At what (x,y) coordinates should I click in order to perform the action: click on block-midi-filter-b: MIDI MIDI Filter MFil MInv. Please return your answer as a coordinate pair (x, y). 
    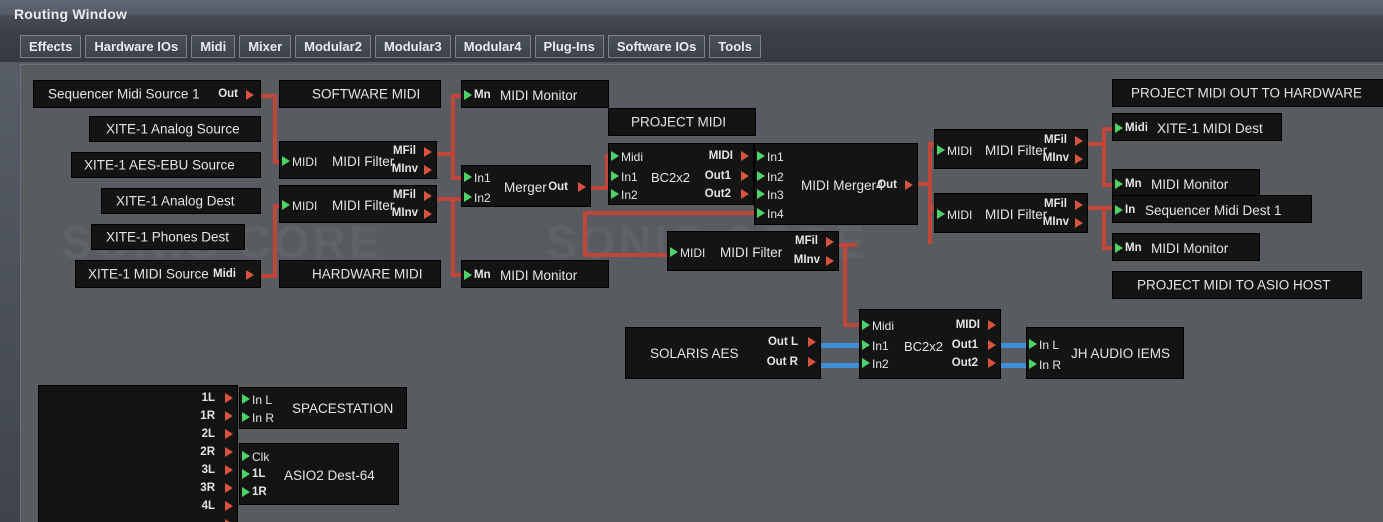
    Looking at the image, I should click on (358, 204).